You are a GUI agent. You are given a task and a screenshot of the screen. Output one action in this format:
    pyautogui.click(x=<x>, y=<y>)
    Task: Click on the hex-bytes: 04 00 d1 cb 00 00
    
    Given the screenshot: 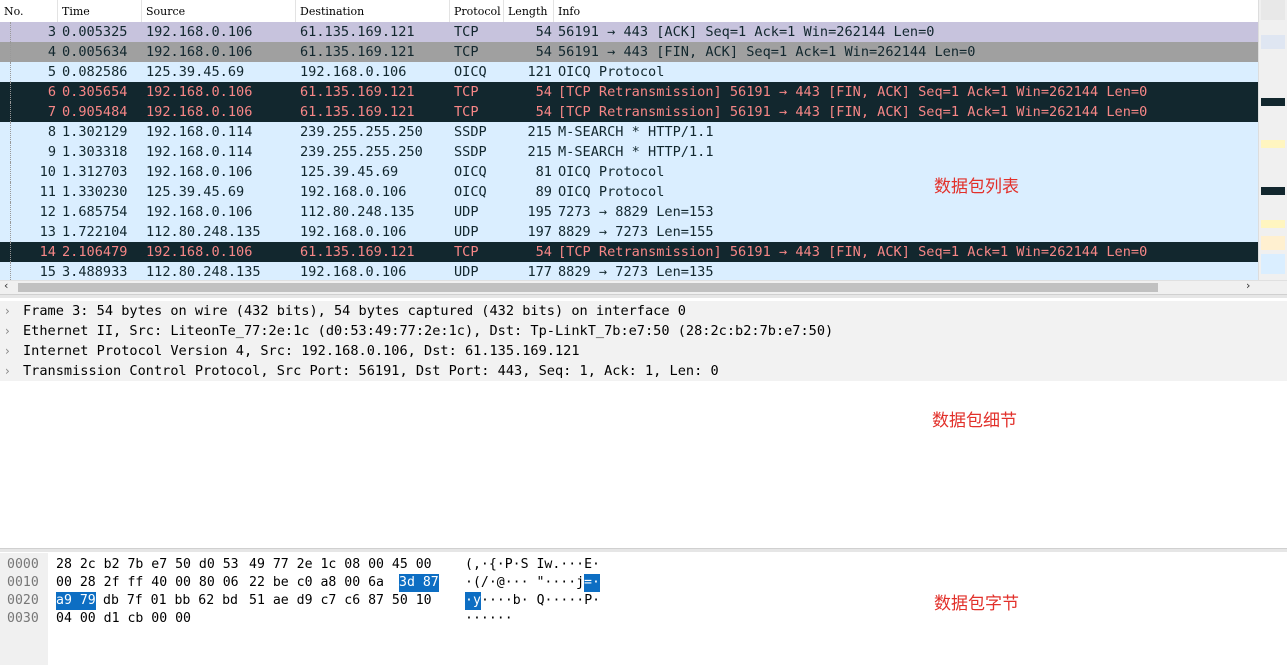 What is the action you would take?
    pyautogui.click(x=123, y=619)
    